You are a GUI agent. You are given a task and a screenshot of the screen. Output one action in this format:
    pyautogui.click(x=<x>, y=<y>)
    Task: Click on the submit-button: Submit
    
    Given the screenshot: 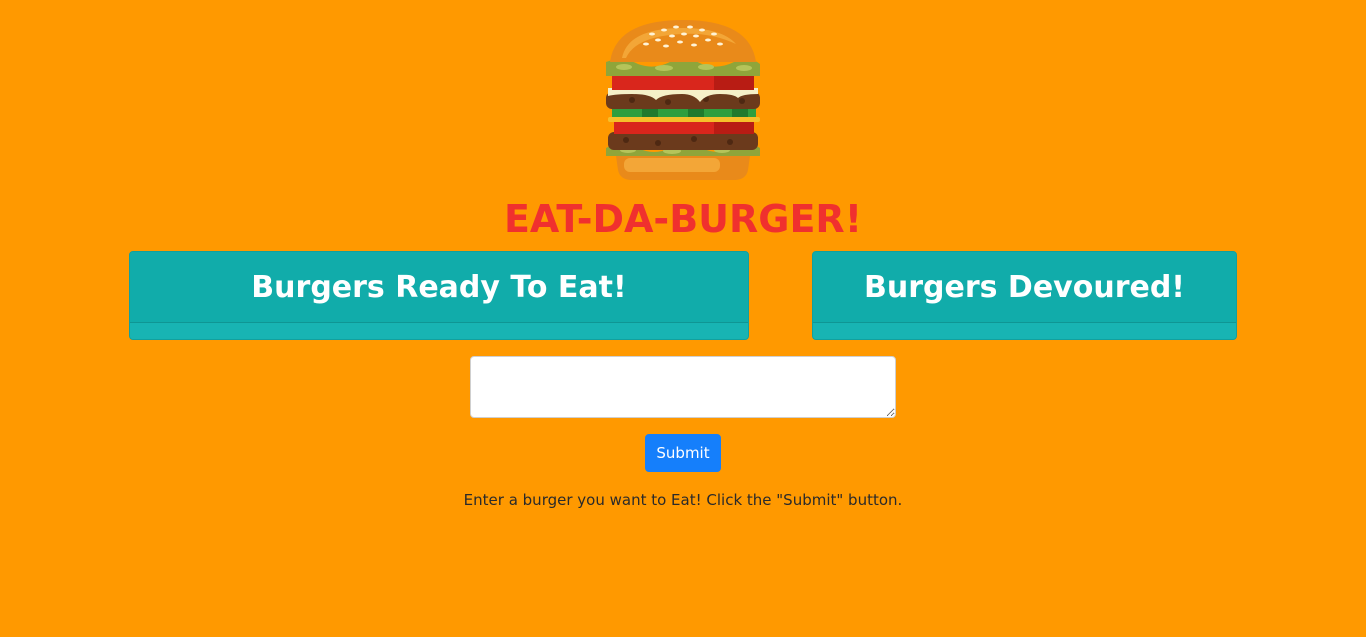 What is the action you would take?
    pyautogui.click(x=683, y=453)
    